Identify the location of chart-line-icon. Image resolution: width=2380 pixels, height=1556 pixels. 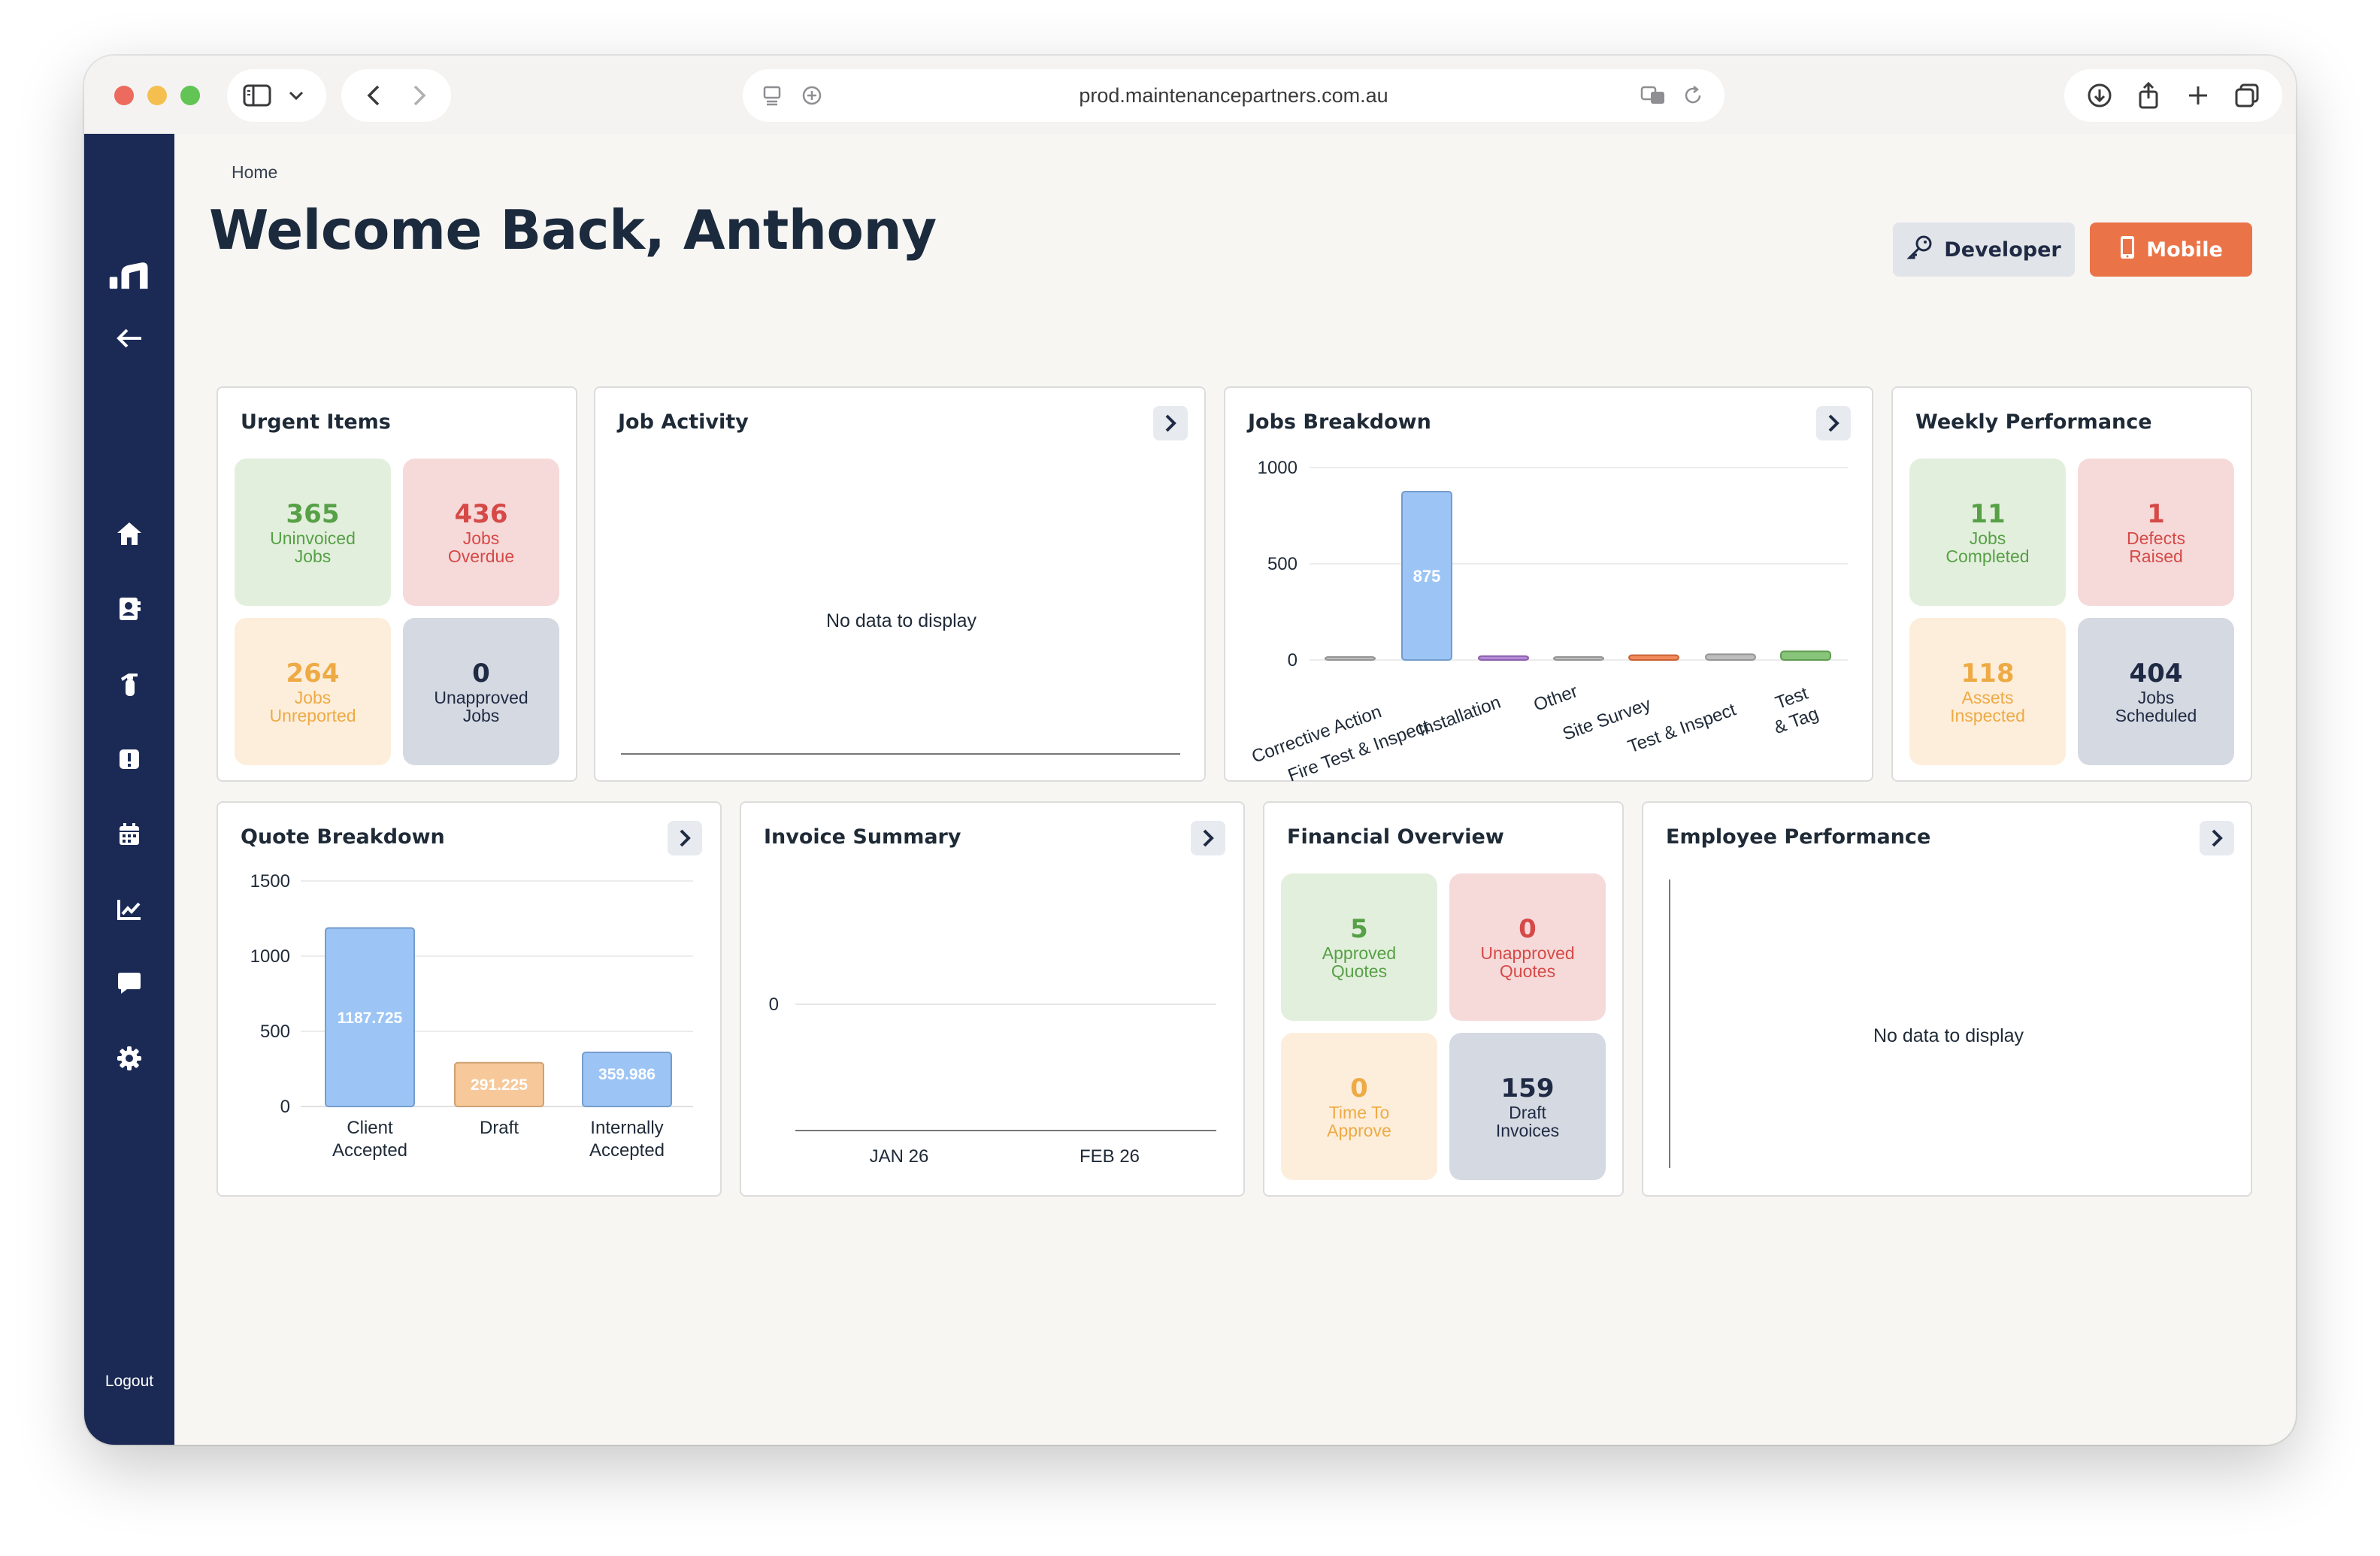
(129, 910).